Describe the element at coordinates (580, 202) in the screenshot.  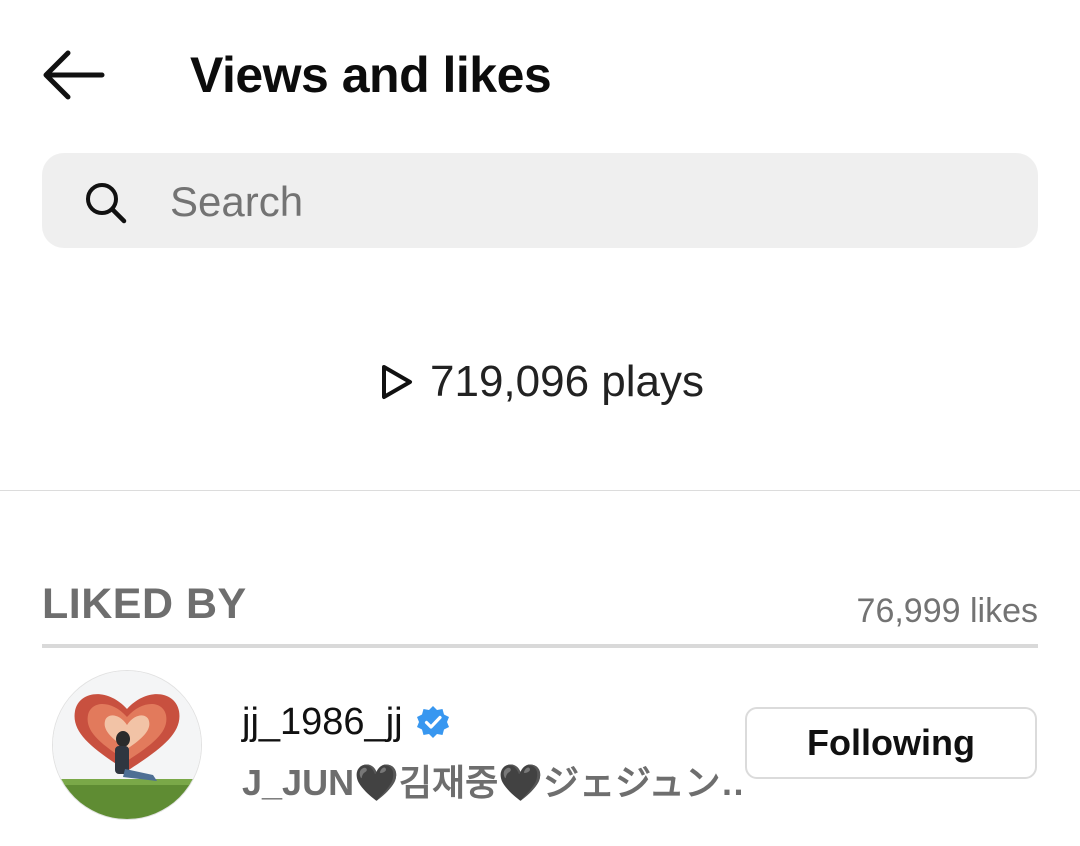
I see `search-input` at that location.